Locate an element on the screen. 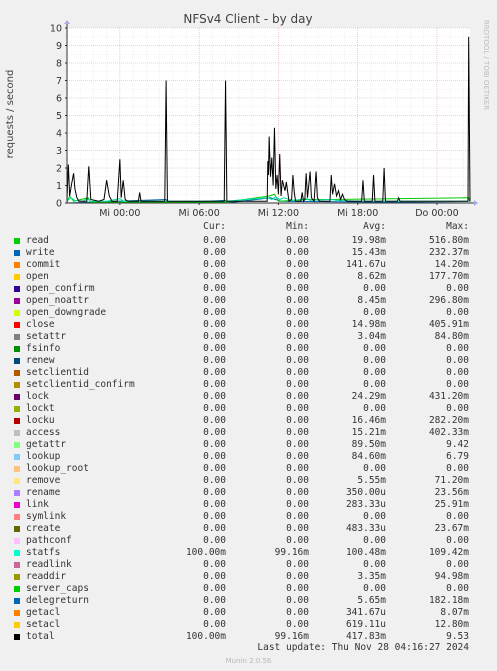  legend-name: setacl is located at coordinates (43, 624).